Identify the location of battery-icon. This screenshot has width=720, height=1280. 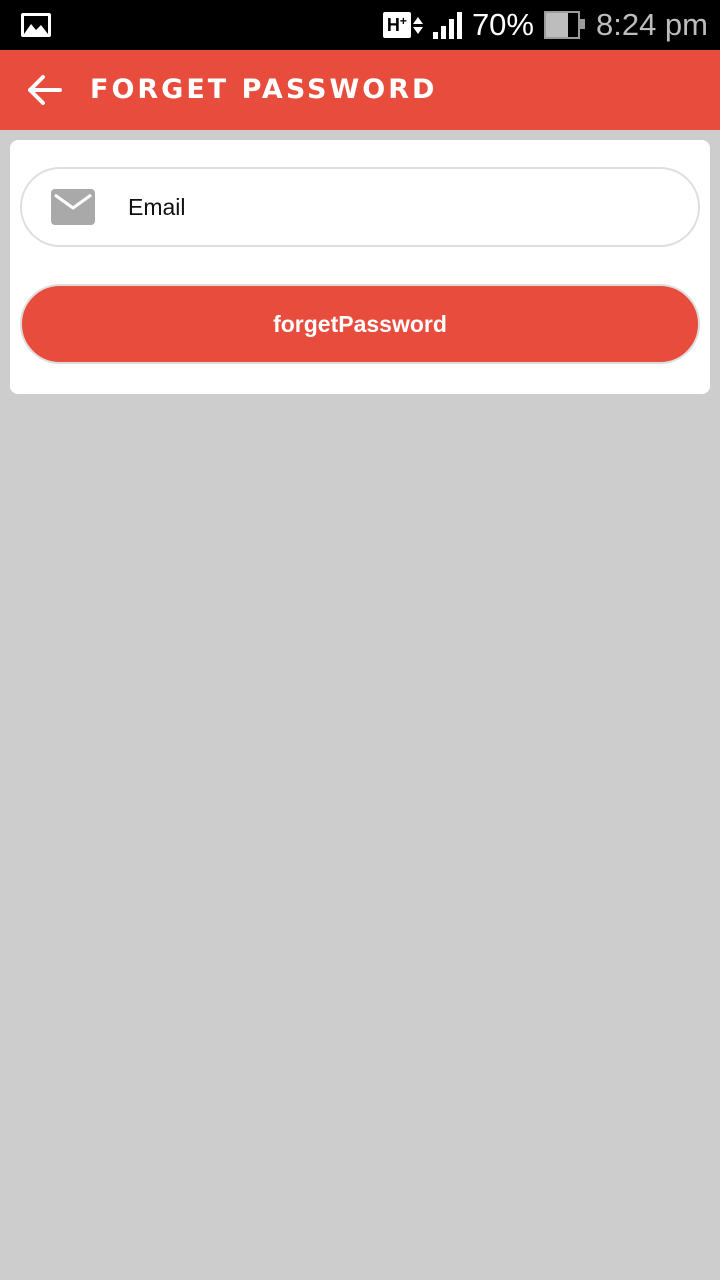
(564, 25).